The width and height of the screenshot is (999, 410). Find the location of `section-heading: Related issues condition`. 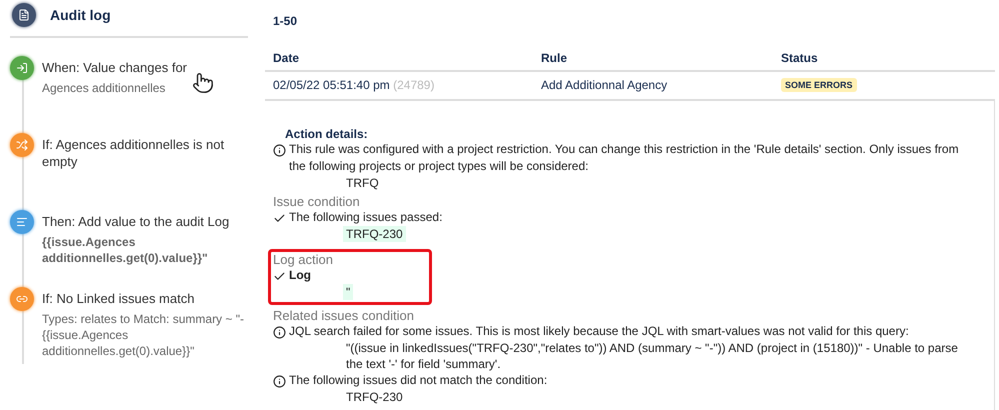

section-heading: Related issues condition is located at coordinates (344, 315).